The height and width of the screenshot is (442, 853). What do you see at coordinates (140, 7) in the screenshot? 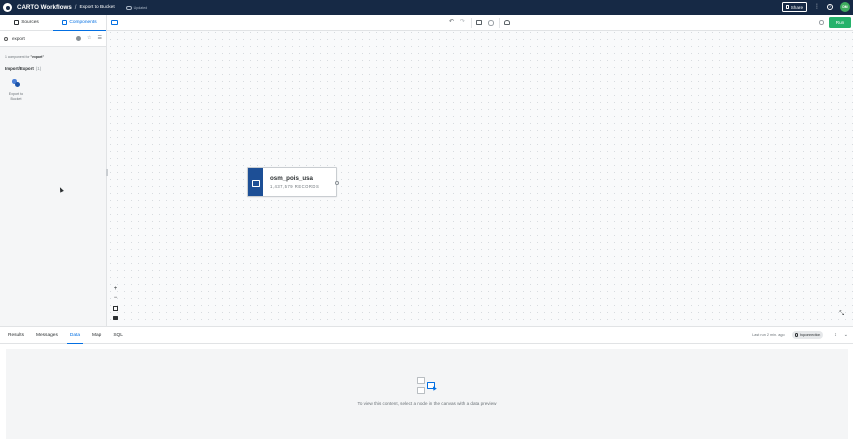
I see `save-status-label: Updated` at bounding box center [140, 7].